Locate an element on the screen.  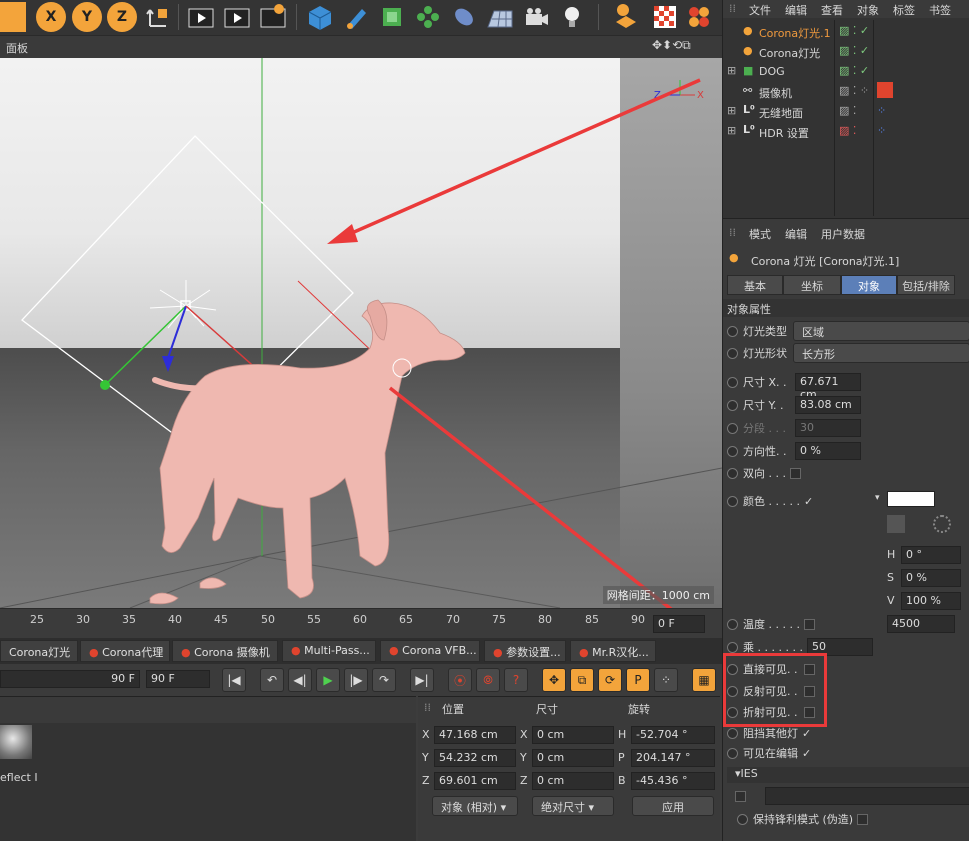
object-row-corona-light: ● Corona灯光 ▨ ⁚ ✓ is located at coordinates (846, 52).